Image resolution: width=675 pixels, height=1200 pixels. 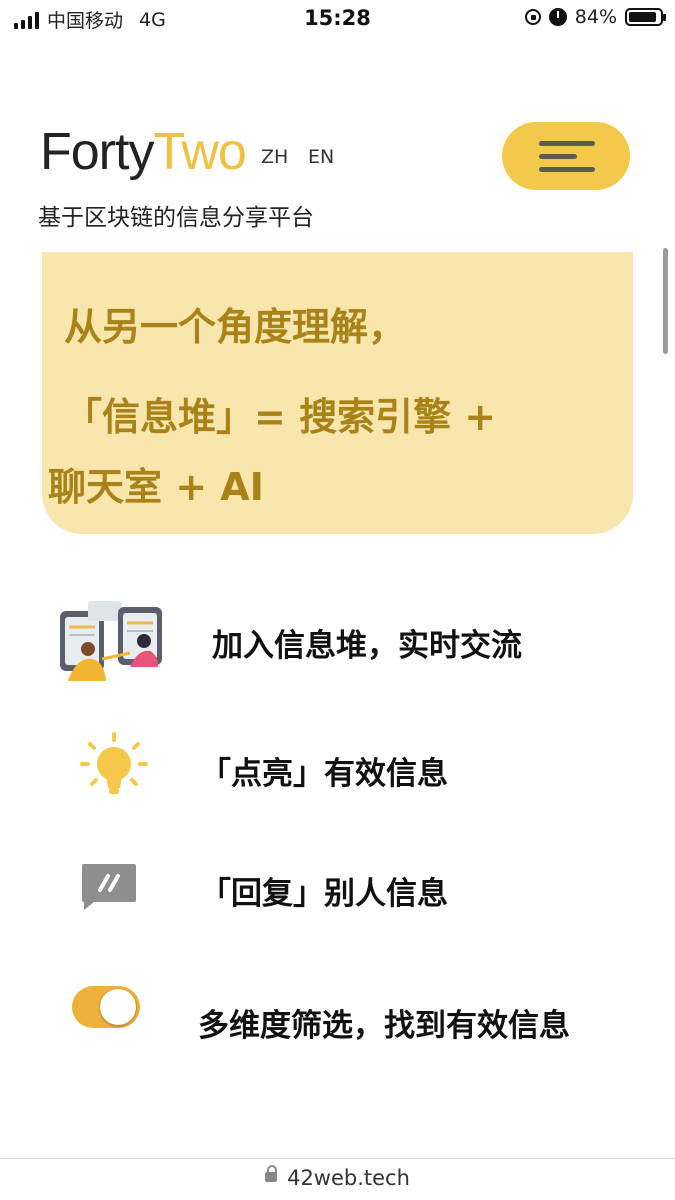 What do you see at coordinates (107, 1007) in the screenshot?
I see `toggle-icon` at bounding box center [107, 1007].